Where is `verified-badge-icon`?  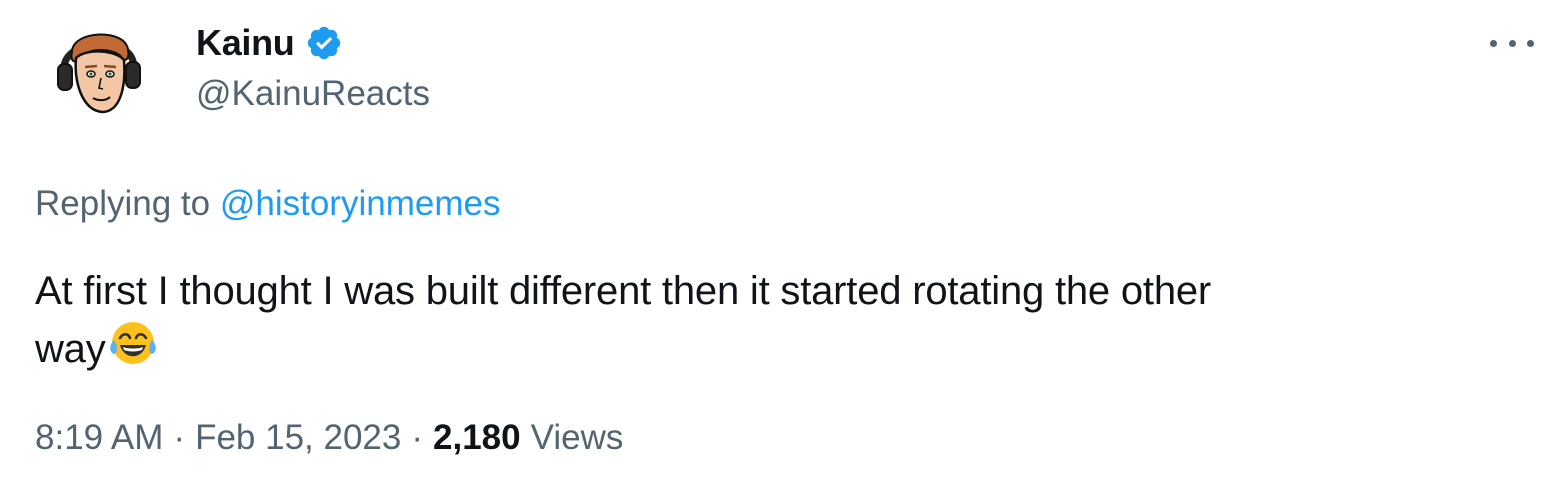 verified-badge-icon is located at coordinates (324, 43).